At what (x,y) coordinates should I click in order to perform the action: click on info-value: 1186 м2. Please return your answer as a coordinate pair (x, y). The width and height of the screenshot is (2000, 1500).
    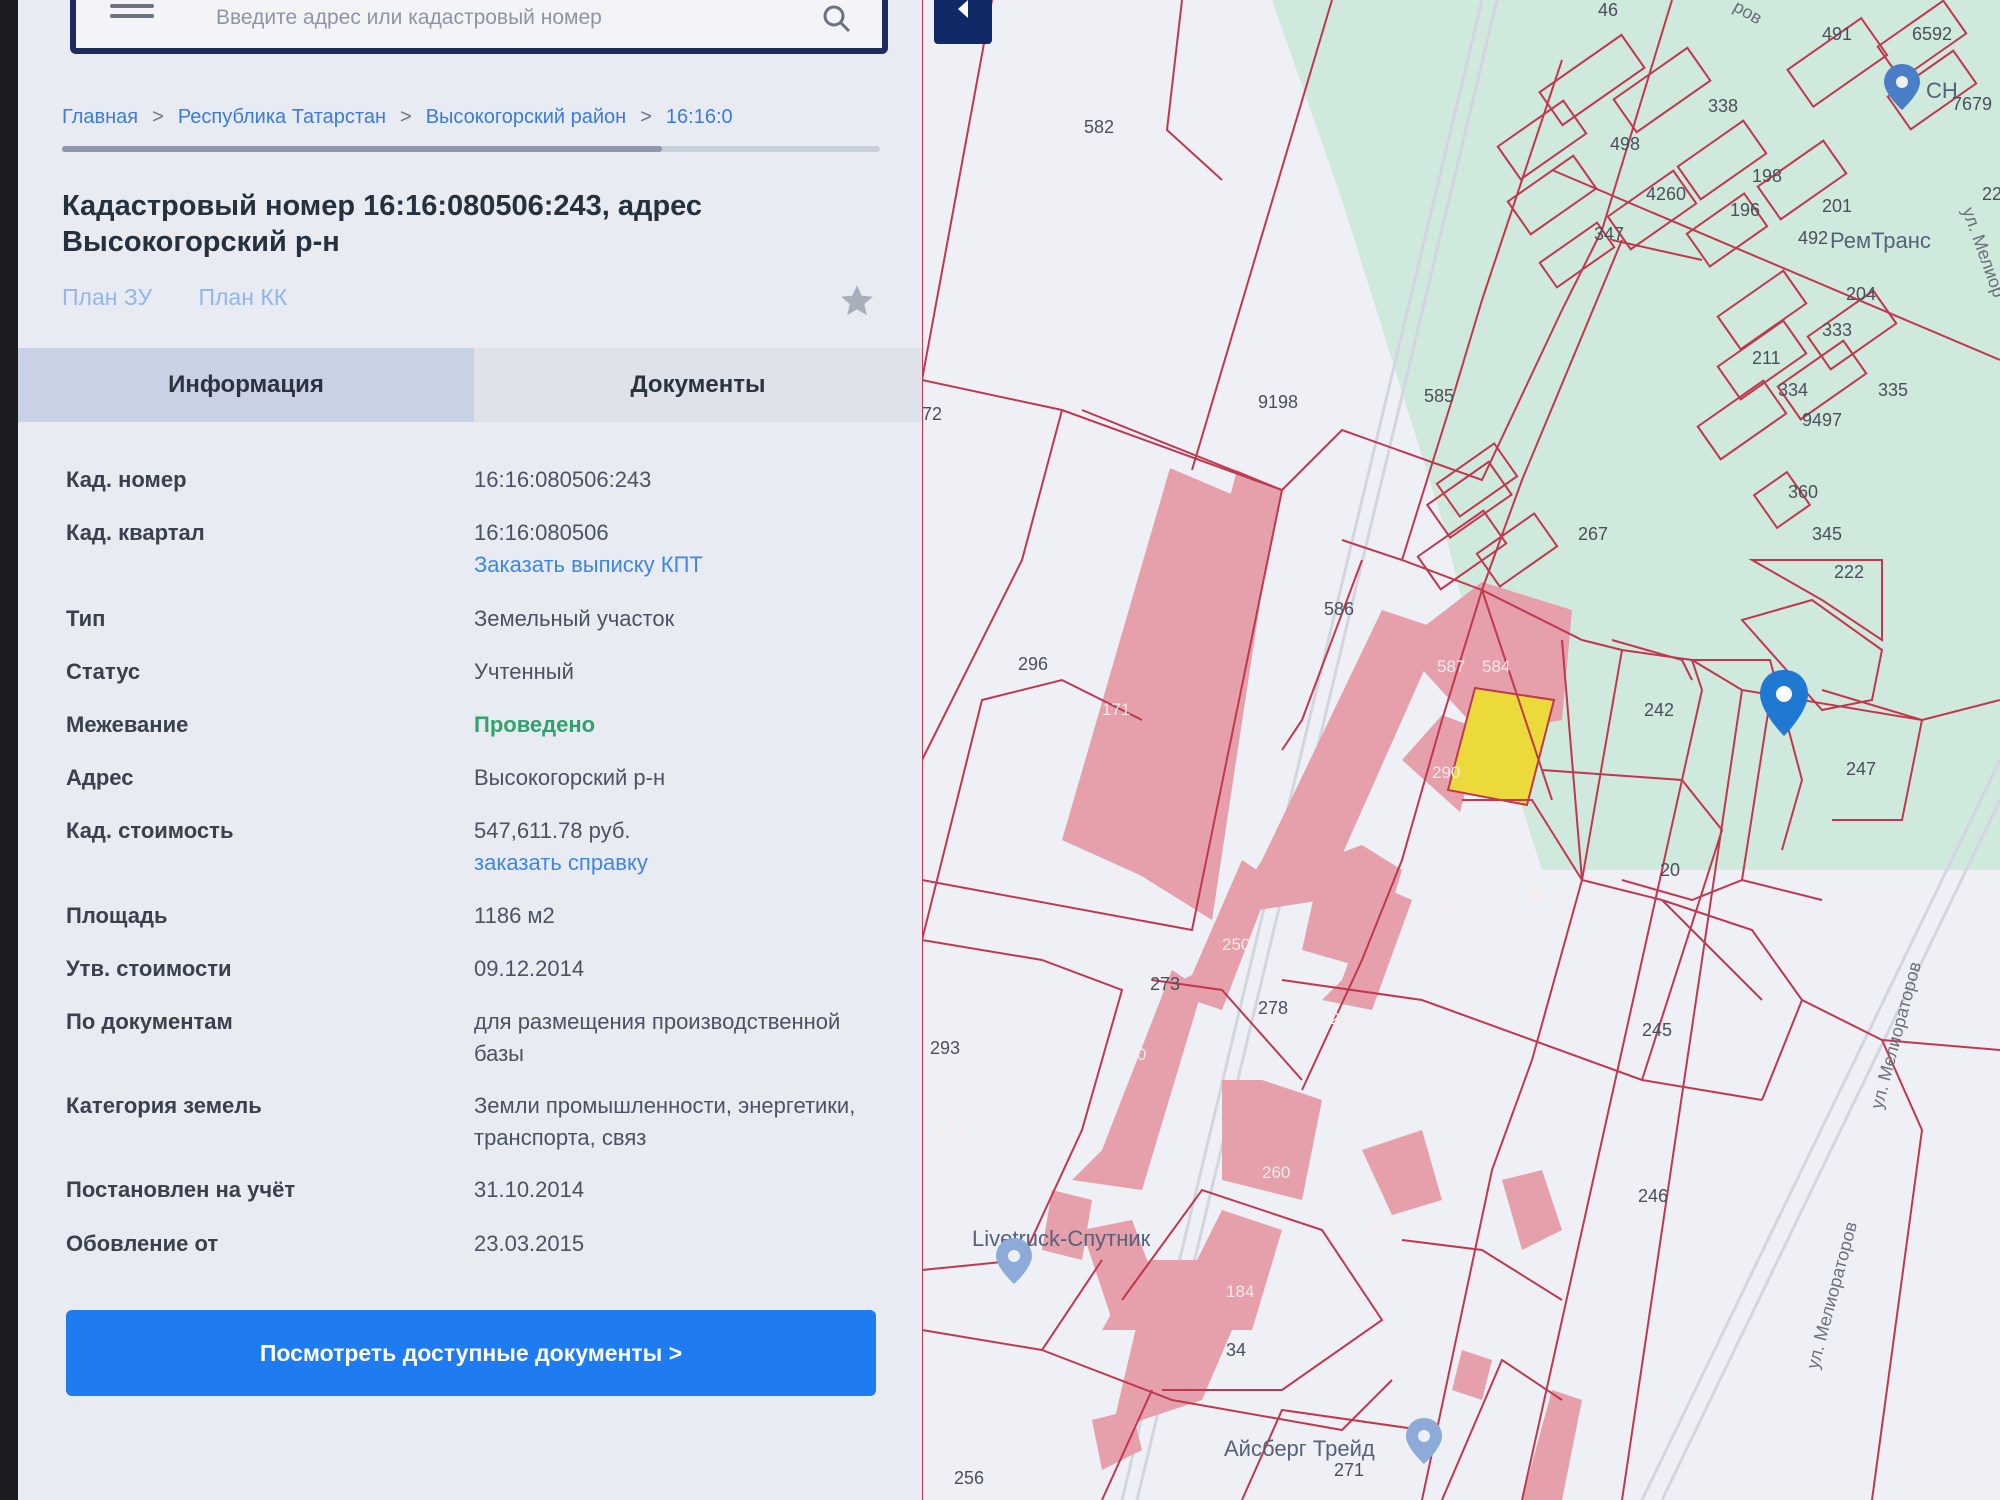
    Looking at the image, I should click on (514, 915).